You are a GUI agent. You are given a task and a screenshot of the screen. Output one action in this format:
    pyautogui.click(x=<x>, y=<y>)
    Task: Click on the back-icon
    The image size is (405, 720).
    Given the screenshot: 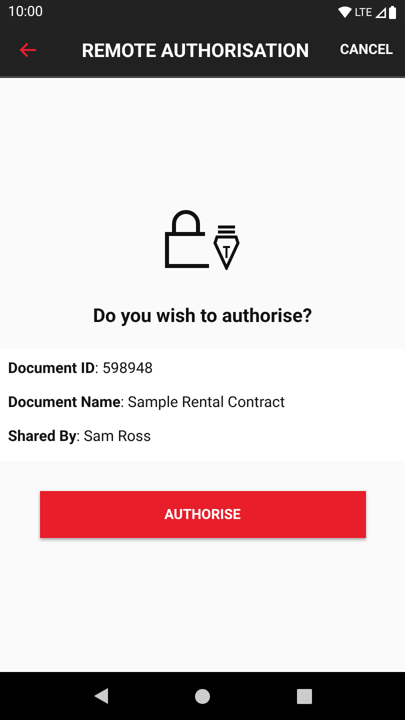 What is the action you would take?
    pyautogui.click(x=101, y=696)
    